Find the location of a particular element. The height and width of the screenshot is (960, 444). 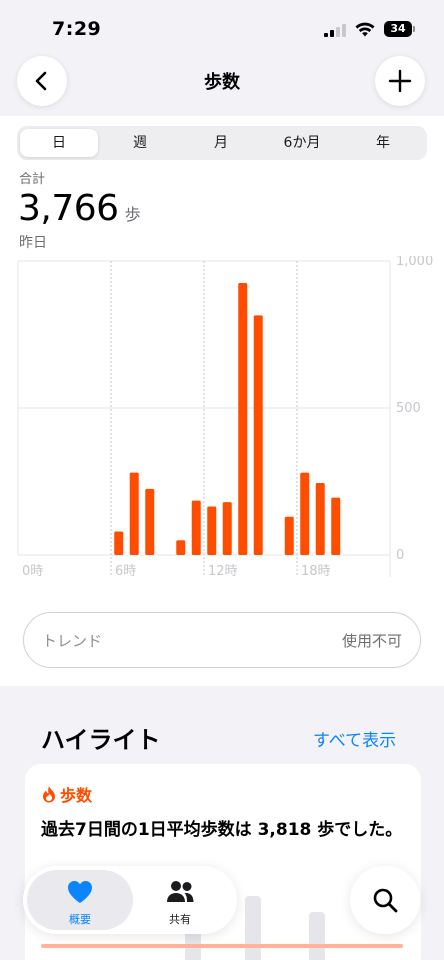

tab-sharing: 共有 is located at coordinates (180, 900).